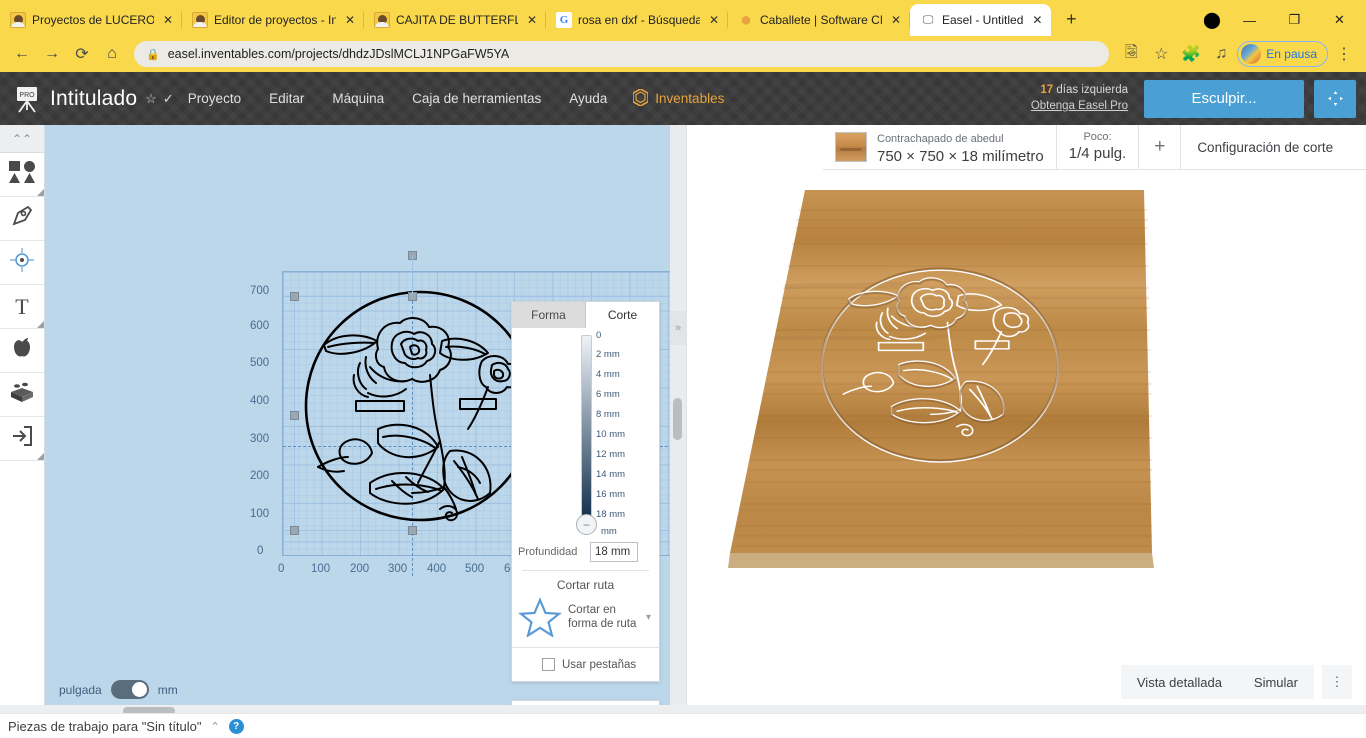  What do you see at coordinates (1337, 682) in the screenshot?
I see `preview-more-menu-icon: ⋮` at bounding box center [1337, 682].